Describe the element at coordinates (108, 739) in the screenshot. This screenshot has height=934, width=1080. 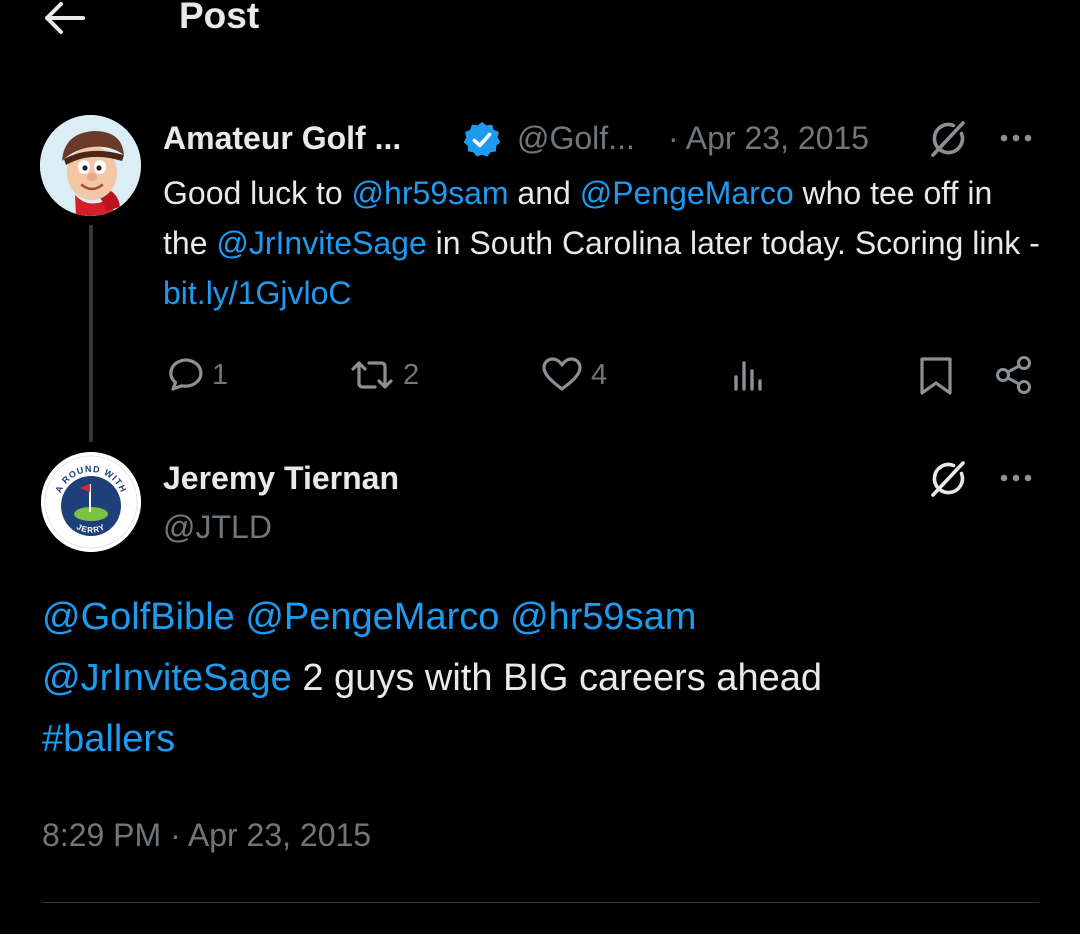
I see `hashtag-link: #ballers` at that location.